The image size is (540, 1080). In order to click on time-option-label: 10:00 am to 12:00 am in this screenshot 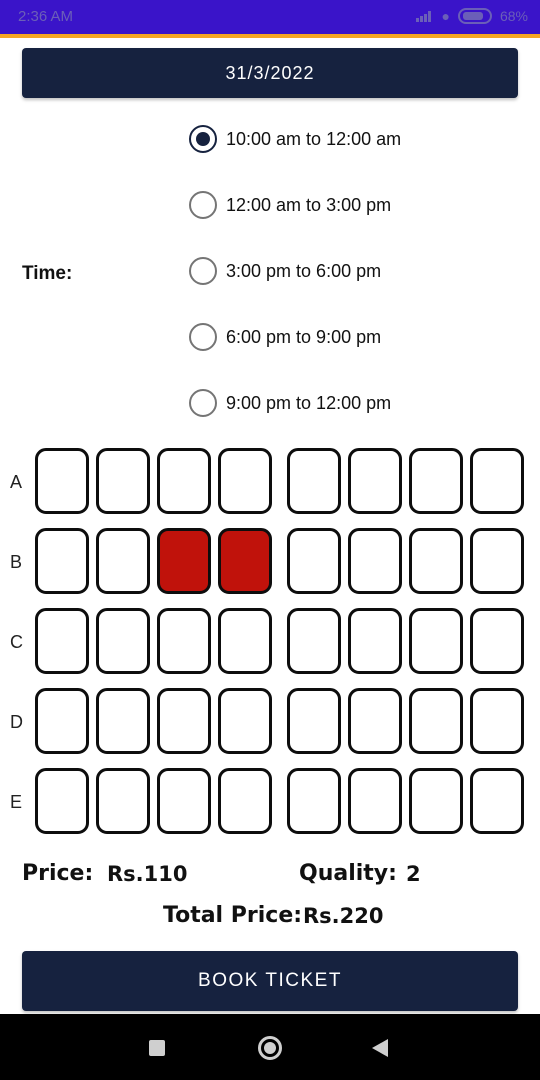, I will do `click(314, 138)`.